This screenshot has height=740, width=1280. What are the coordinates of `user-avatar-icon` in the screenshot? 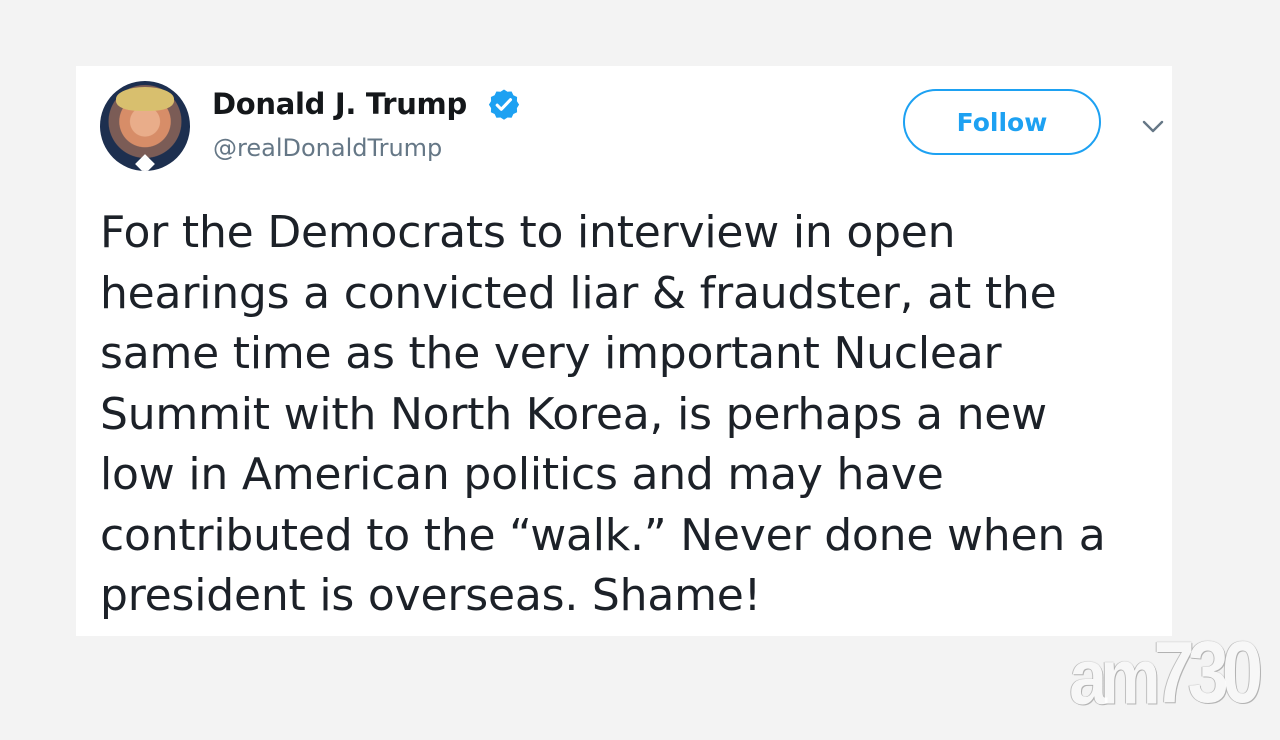 It's located at (145, 126).